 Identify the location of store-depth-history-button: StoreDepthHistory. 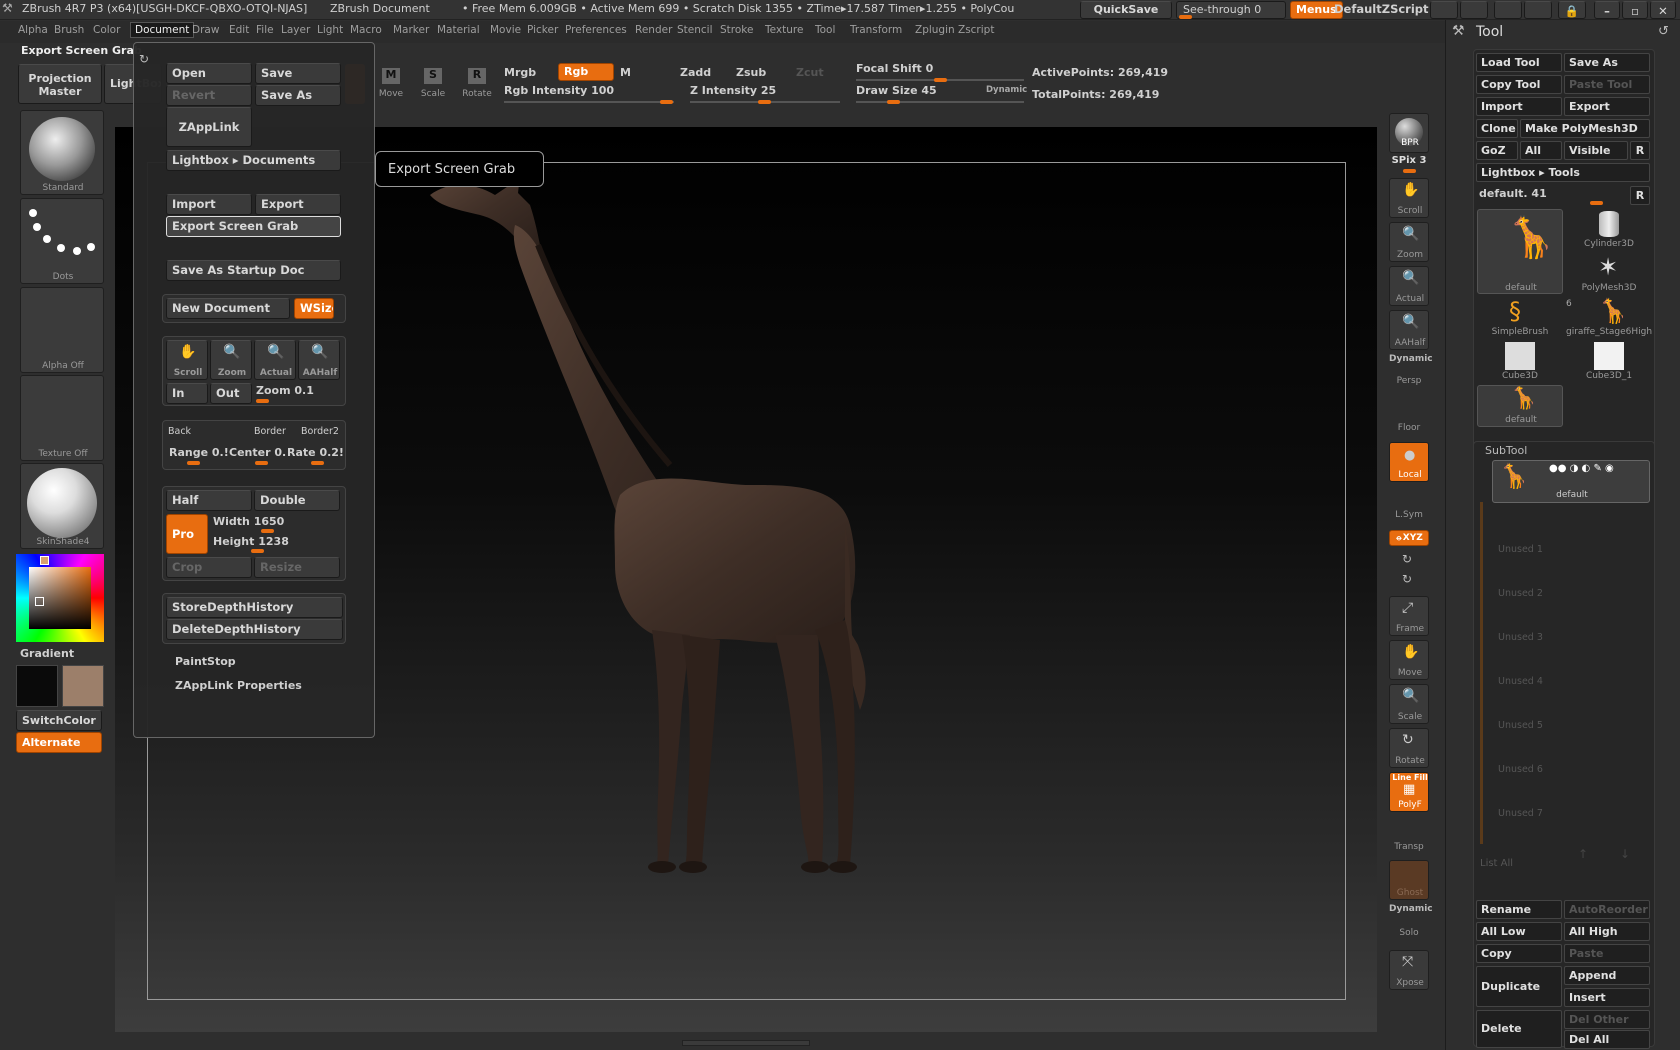
(254, 607).